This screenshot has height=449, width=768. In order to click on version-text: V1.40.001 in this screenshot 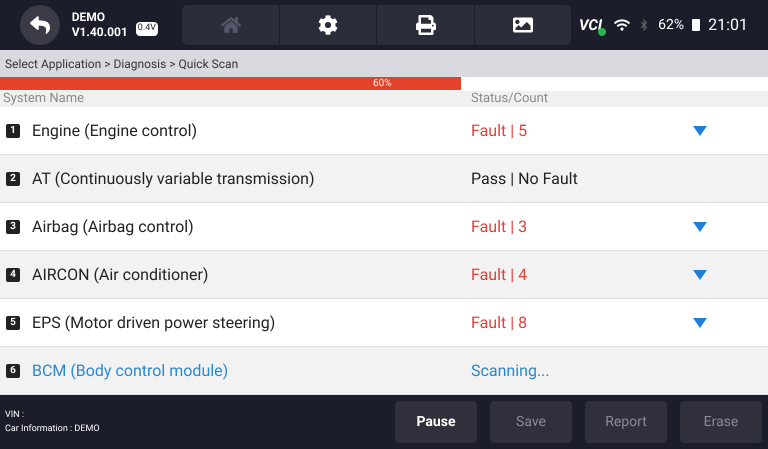, I will do `click(100, 32)`.